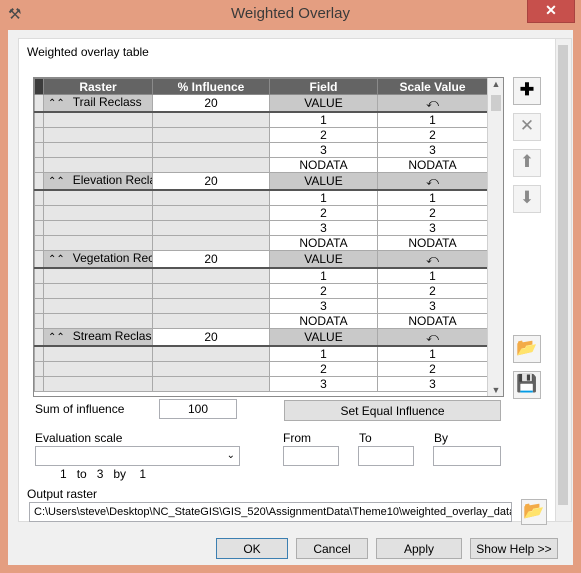  I want to click on raster-cell: ⌃⌃ Stream Reclass, so click(98, 337).